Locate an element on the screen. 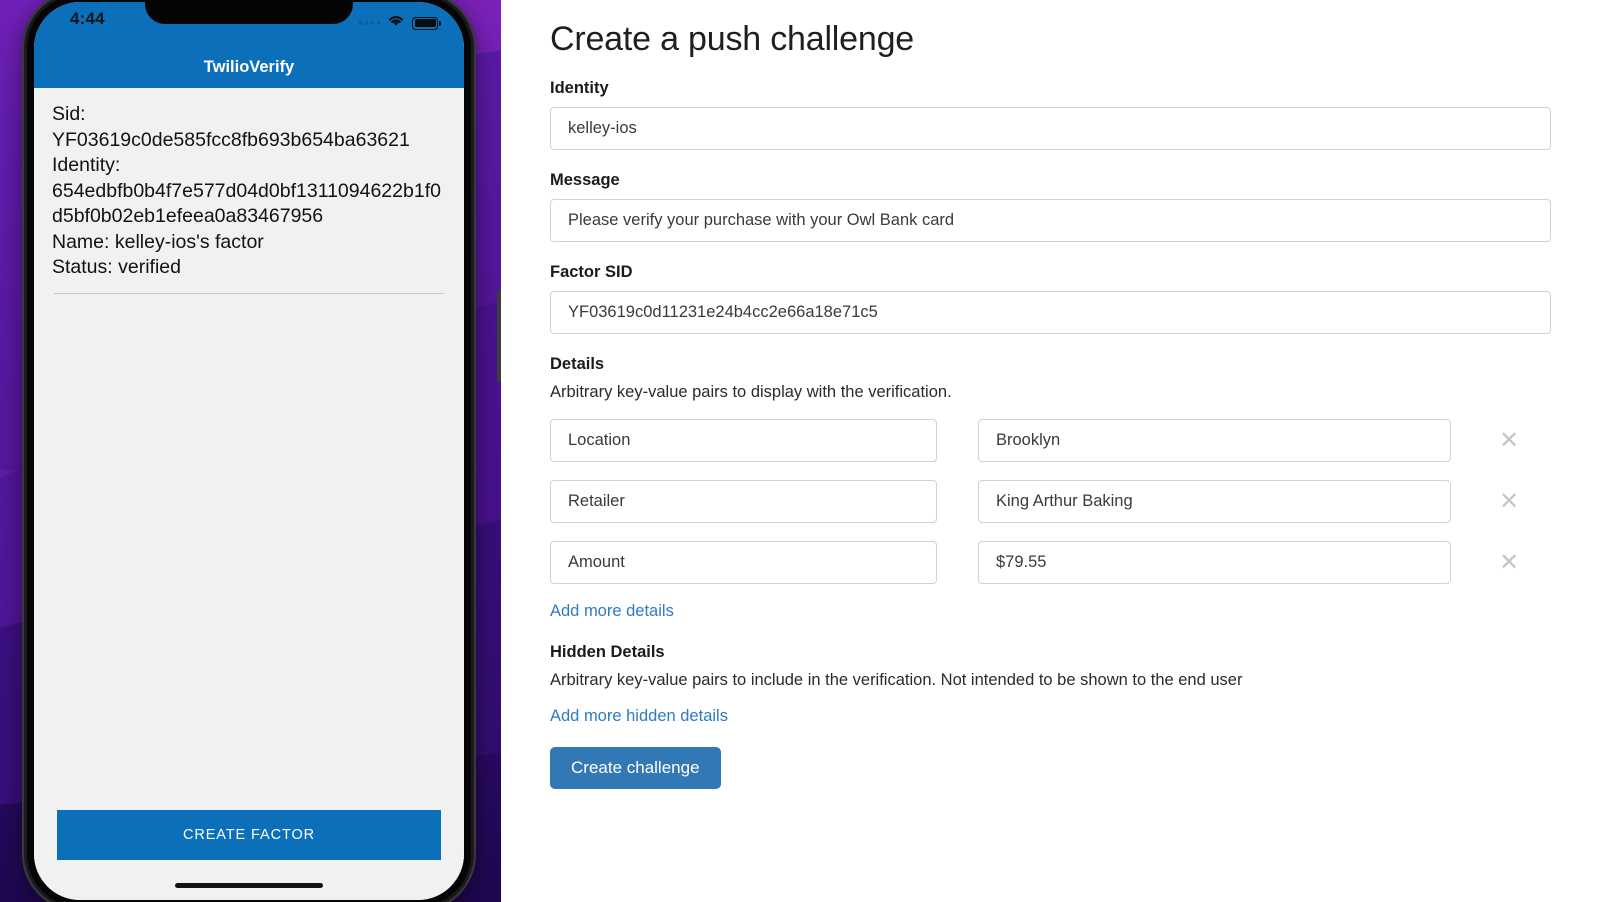  cellular-signal-icon is located at coordinates (369, 23).